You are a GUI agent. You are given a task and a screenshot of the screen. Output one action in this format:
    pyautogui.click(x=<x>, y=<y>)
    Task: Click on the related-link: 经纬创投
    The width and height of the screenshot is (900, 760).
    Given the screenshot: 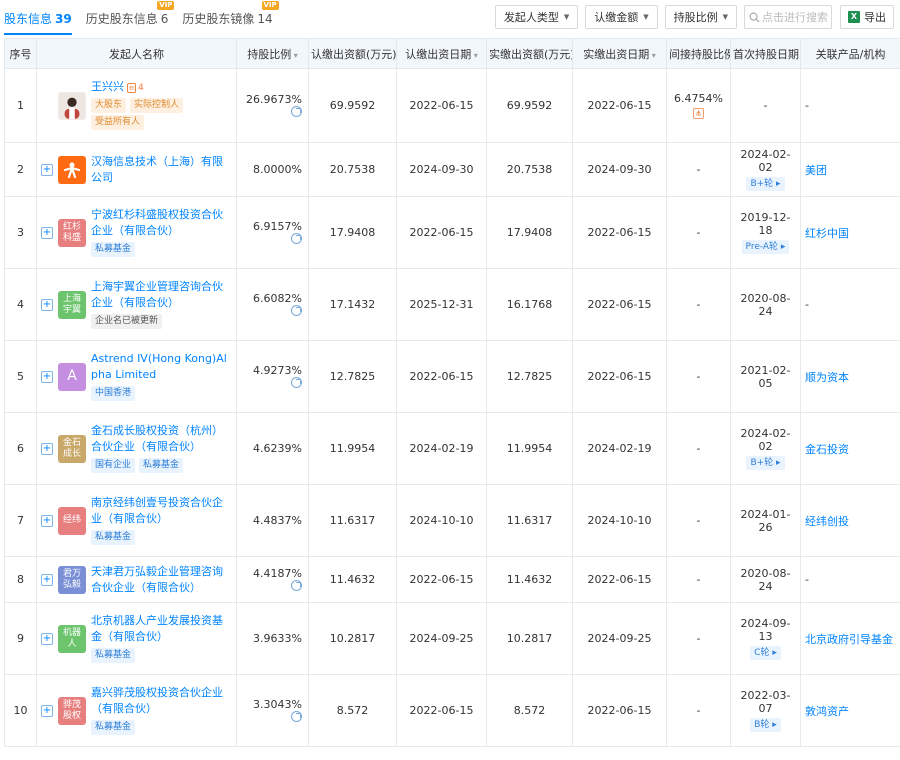 What is the action you would take?
    pyautogui.click(x=827, y=521)
    